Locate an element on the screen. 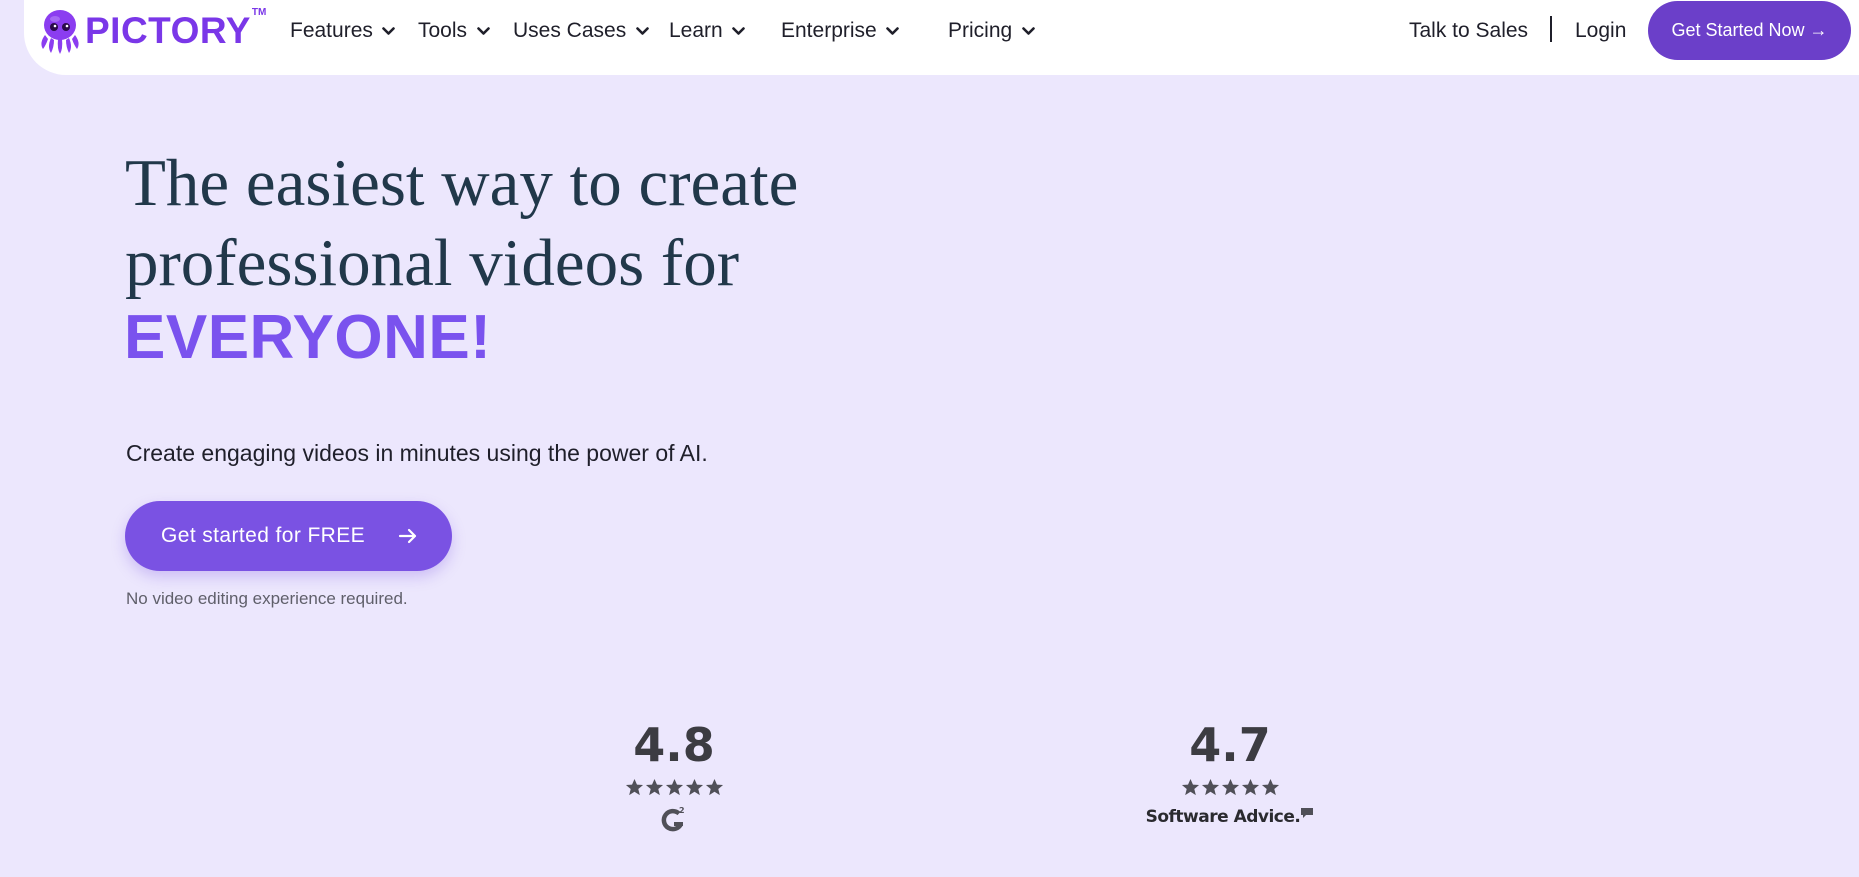 This screenshot has width=1859, height=877. get-started-free-button: Get started for FREE is located at coordinates (288, 536).